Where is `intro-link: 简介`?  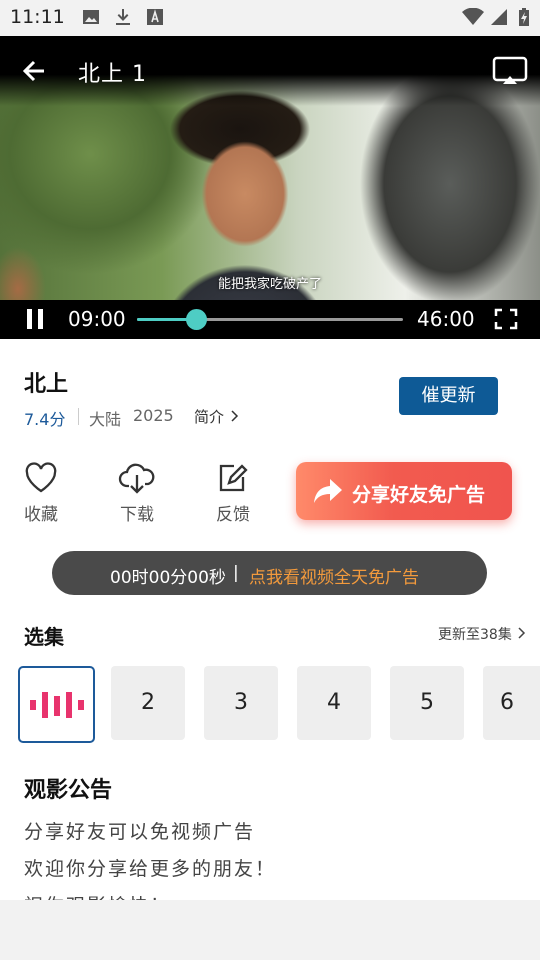
intro-link: 简介 is located at coordinates (216, 416).